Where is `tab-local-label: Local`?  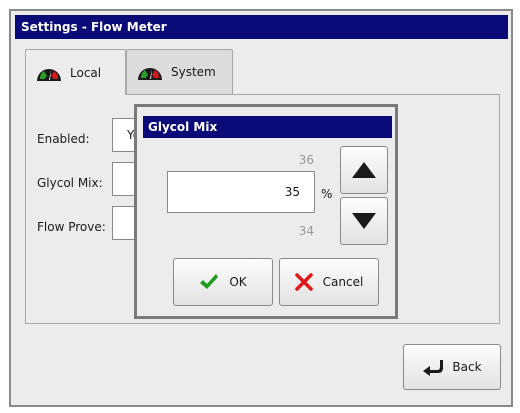 tab-local-label: Local is located at coordinates (86, 72).